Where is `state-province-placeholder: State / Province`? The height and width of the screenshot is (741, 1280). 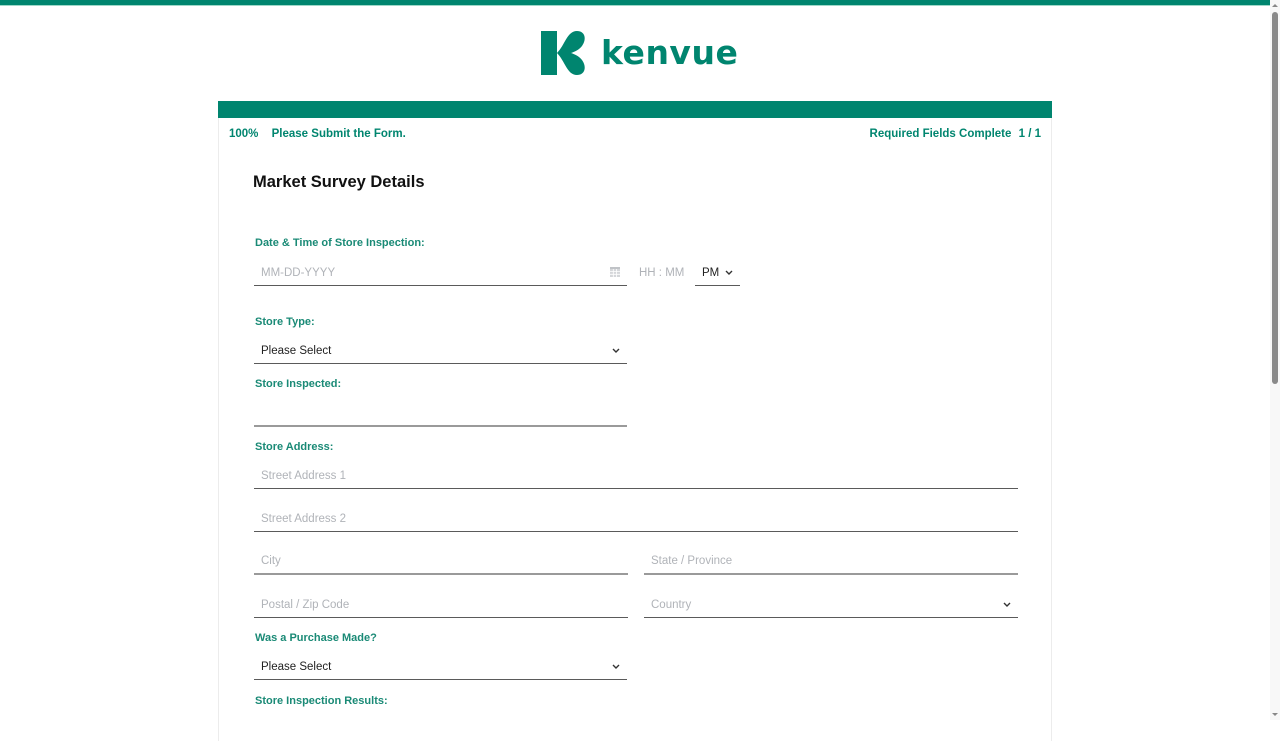
state-province-placeholder: State / Province is located at coordinates (692, 561).